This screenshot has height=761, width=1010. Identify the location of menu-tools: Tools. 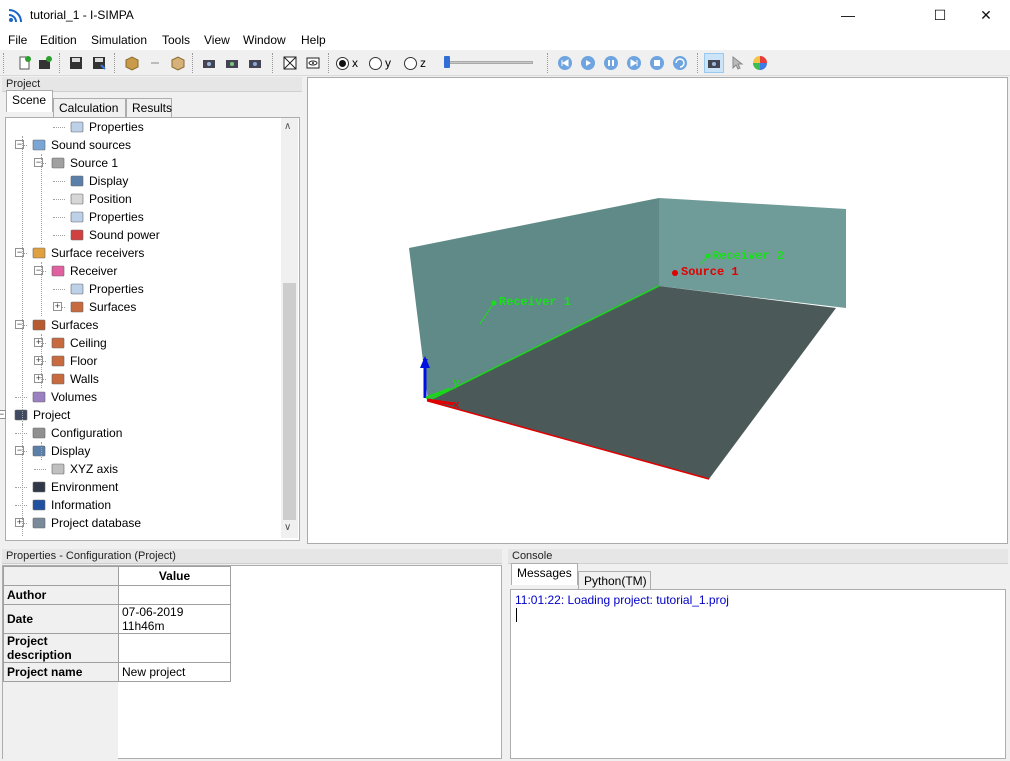
(176, 40).